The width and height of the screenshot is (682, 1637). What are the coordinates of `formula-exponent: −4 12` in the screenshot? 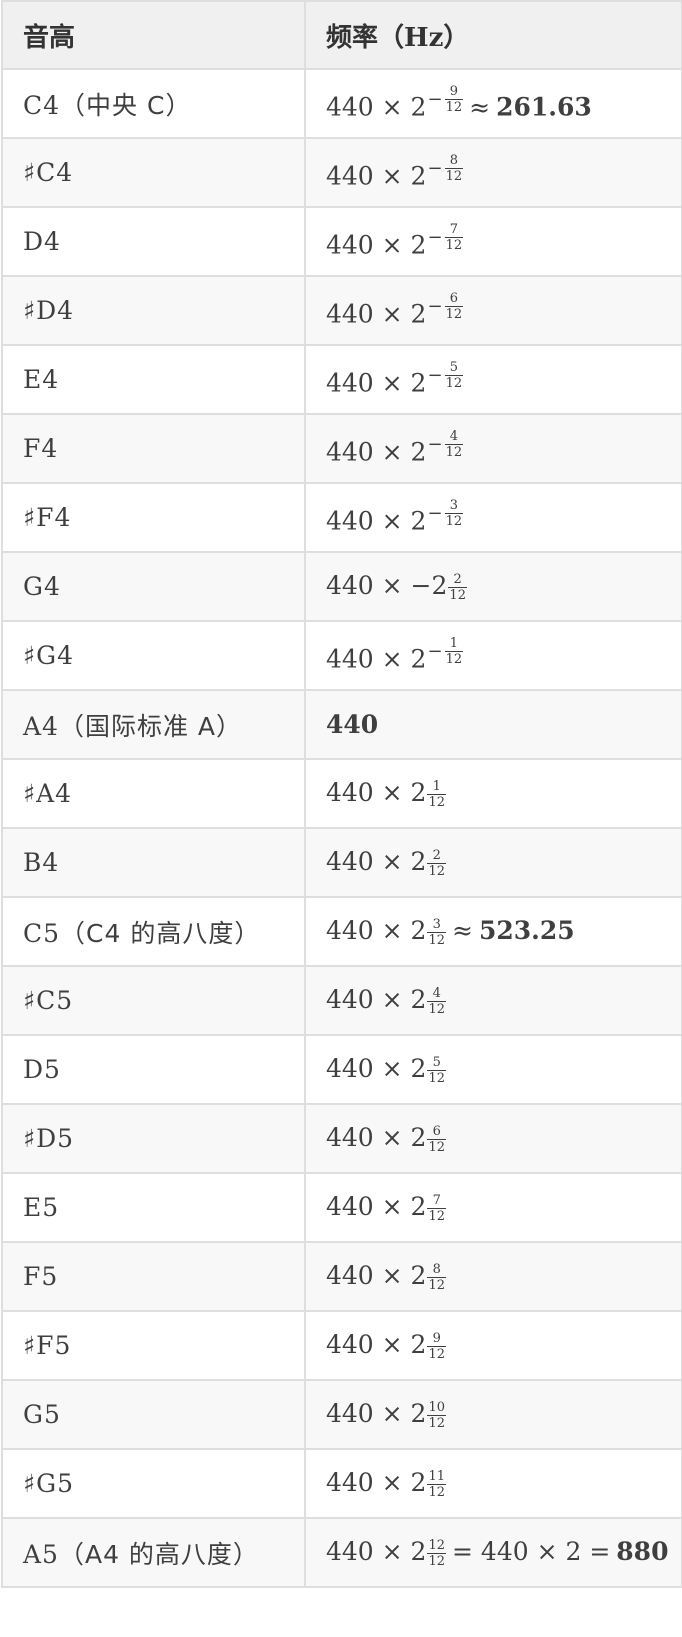 It's located at (445, 444).